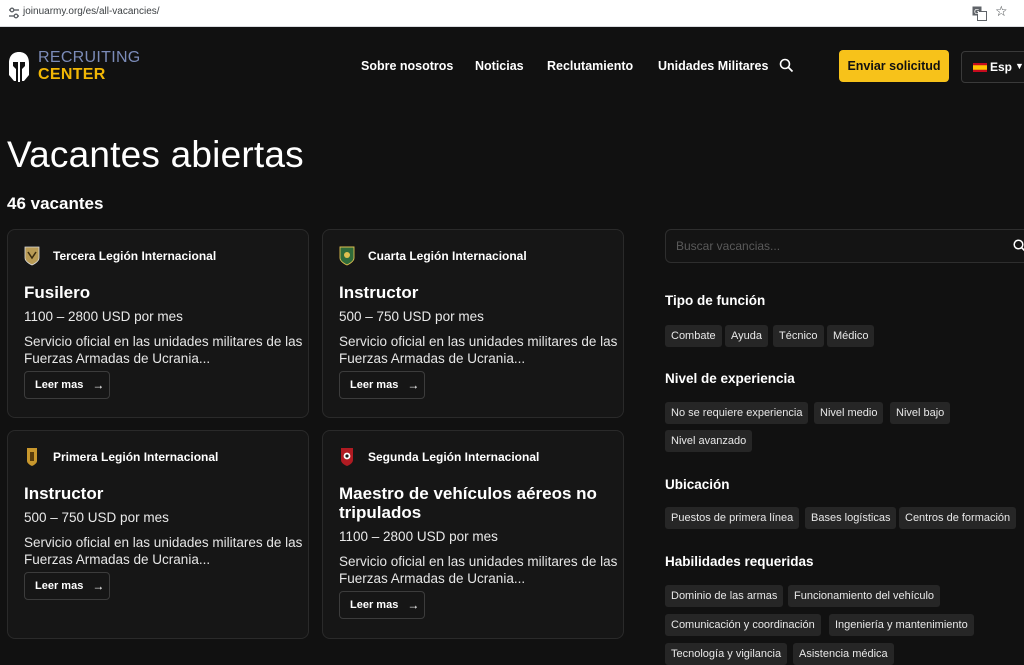 This screenshot has height=665, width=1024. I want to click on vacancy-search-input, so click(836, 246).